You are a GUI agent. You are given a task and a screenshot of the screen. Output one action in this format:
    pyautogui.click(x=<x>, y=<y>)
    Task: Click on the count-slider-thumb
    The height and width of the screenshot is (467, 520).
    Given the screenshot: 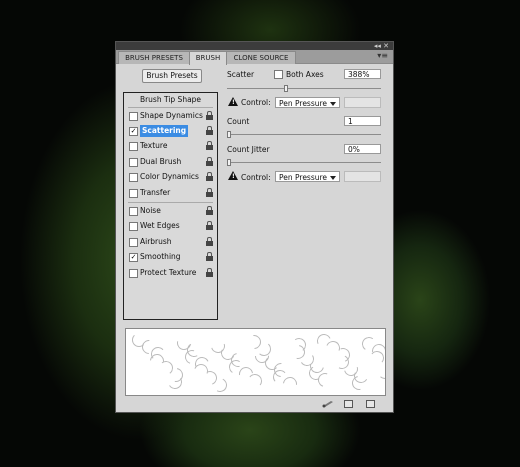 What is the action you would take?
    pyautogui.click(x=229, y=134)
    